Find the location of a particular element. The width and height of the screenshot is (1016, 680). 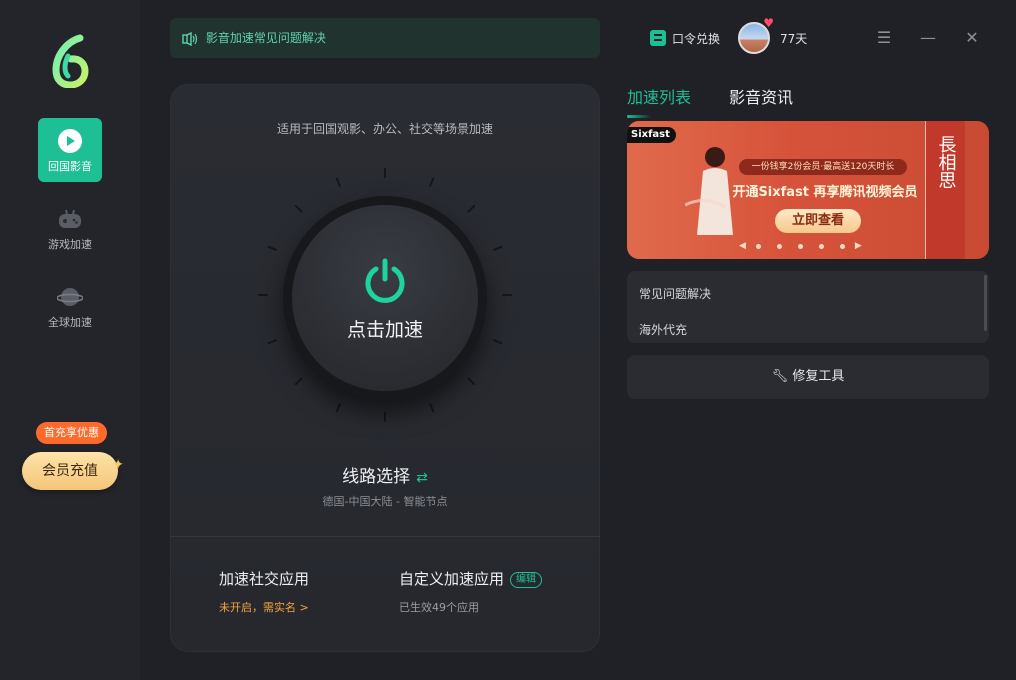

speaker-icon is located at coordinates (190, 38).